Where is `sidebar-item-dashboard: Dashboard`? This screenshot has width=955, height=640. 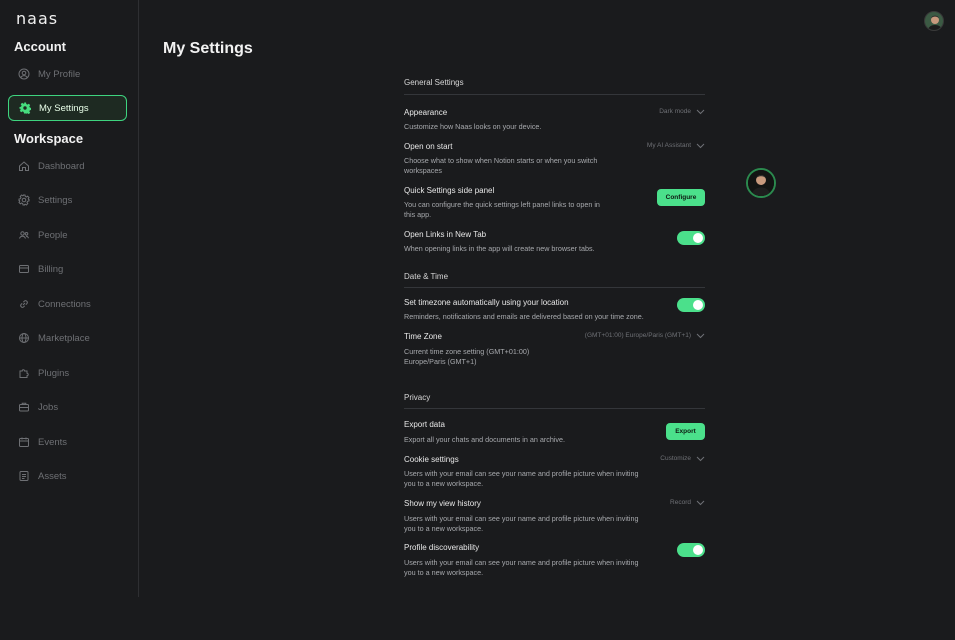 sidebar-item-dashboard: Dashboard is located at coordinates (67, 166).